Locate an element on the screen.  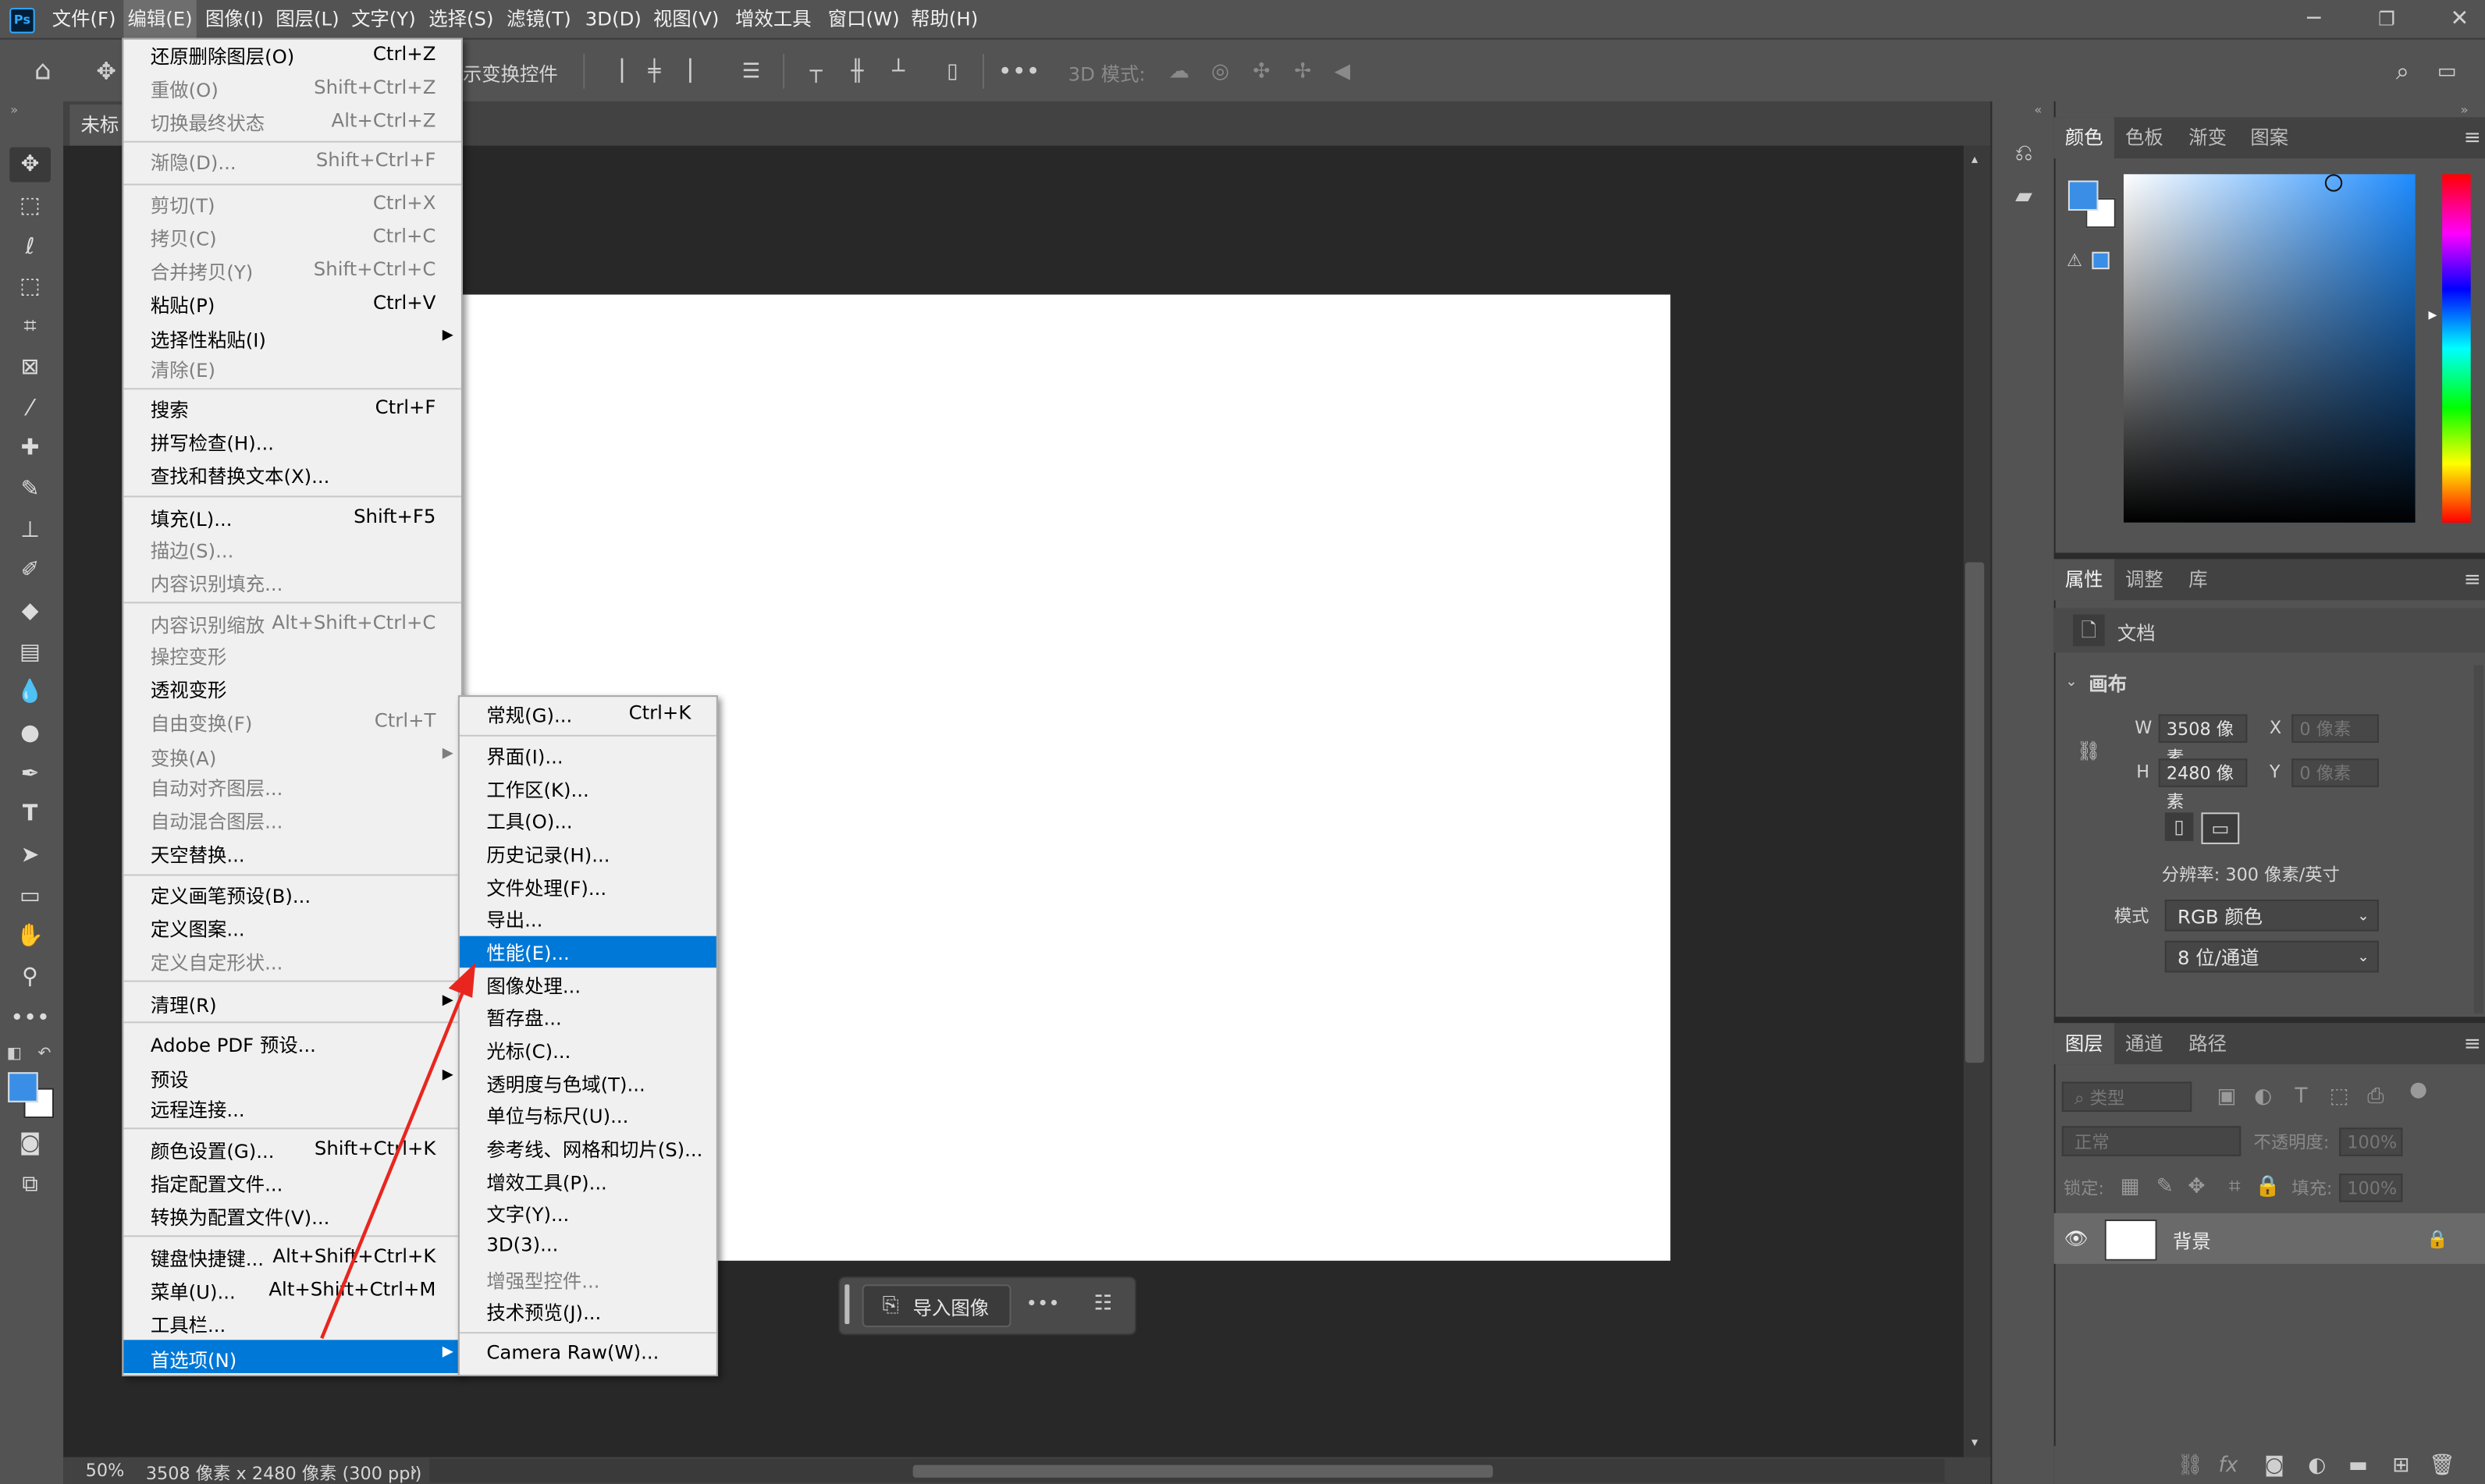
minimize-icon: ─ is located at coordinates (2313, 18).